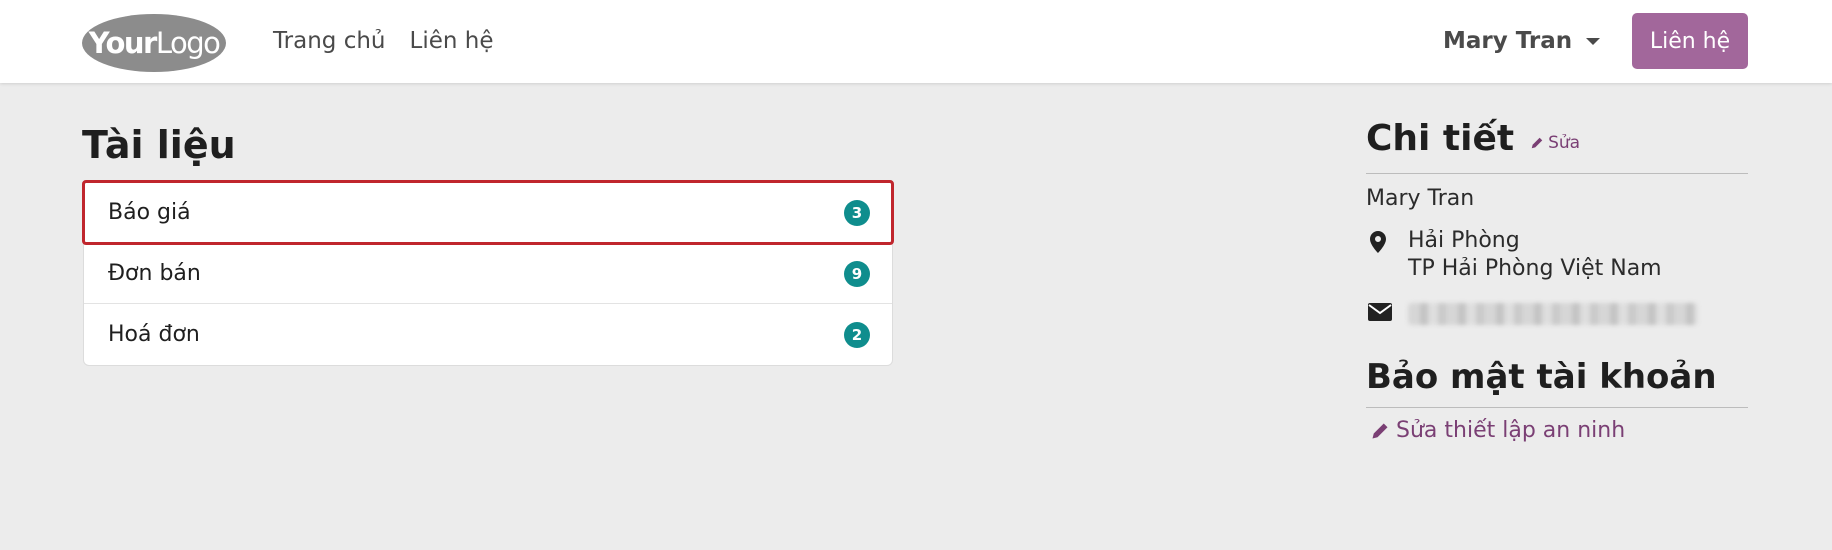  What do you see at coordinates (1690, 41) in the screenshot?
I see `contact-button: Liên hệ` at bounding box center [1690, 41].